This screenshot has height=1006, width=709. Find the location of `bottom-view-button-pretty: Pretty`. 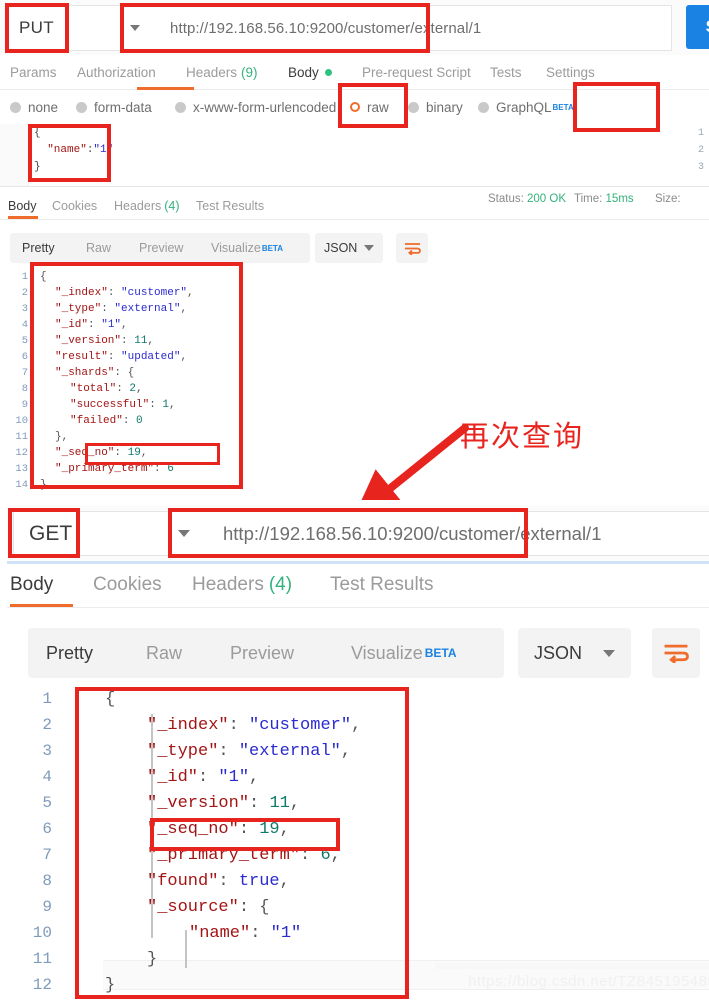

bottom-view-button-pretty: Pretty is located at coordinates (69, 653).